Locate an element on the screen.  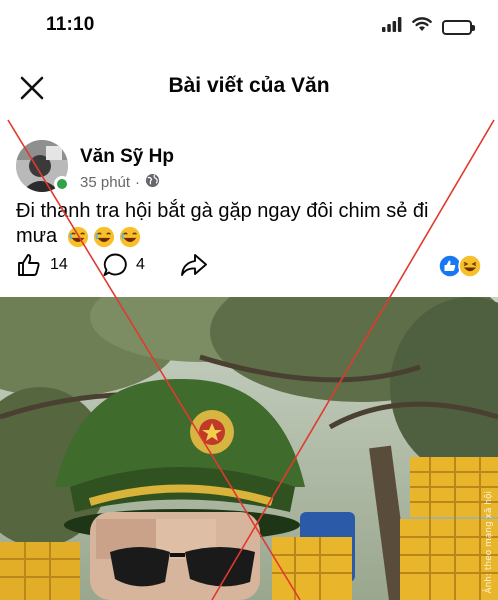
comment-button: 4 is located at coordinates (123, 265).